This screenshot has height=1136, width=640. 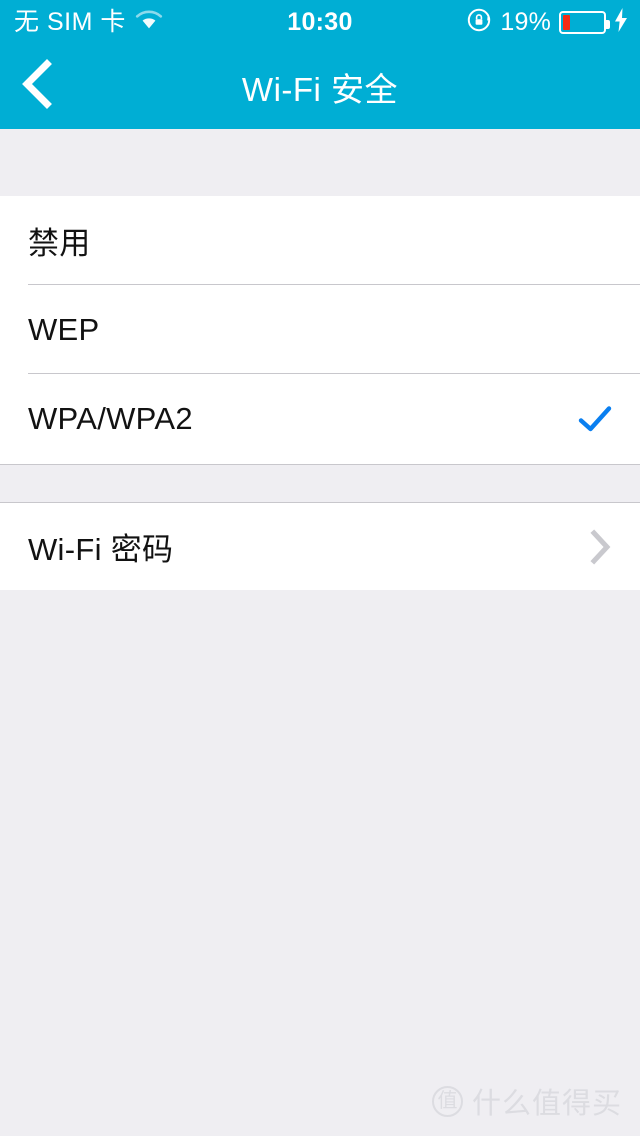 What do you see at coordinates (59, 243) in the screenshot?
I see `option-label: 禁用` at bounding box center [59, 243].